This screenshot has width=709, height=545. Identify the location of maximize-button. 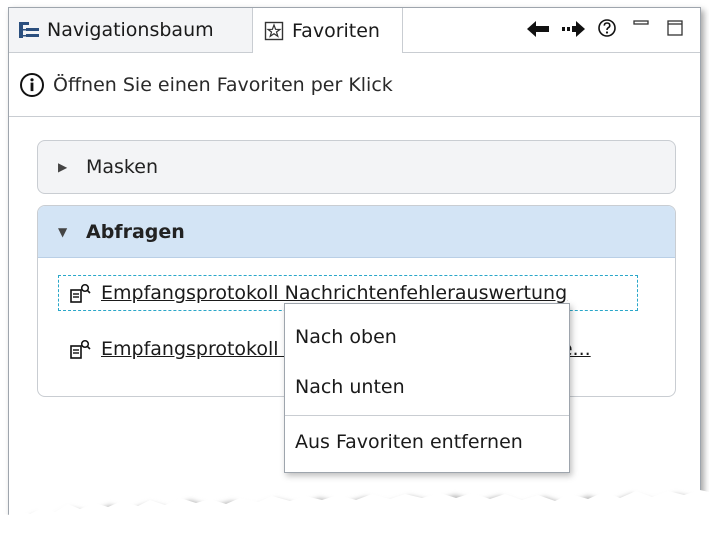
(675, 30).